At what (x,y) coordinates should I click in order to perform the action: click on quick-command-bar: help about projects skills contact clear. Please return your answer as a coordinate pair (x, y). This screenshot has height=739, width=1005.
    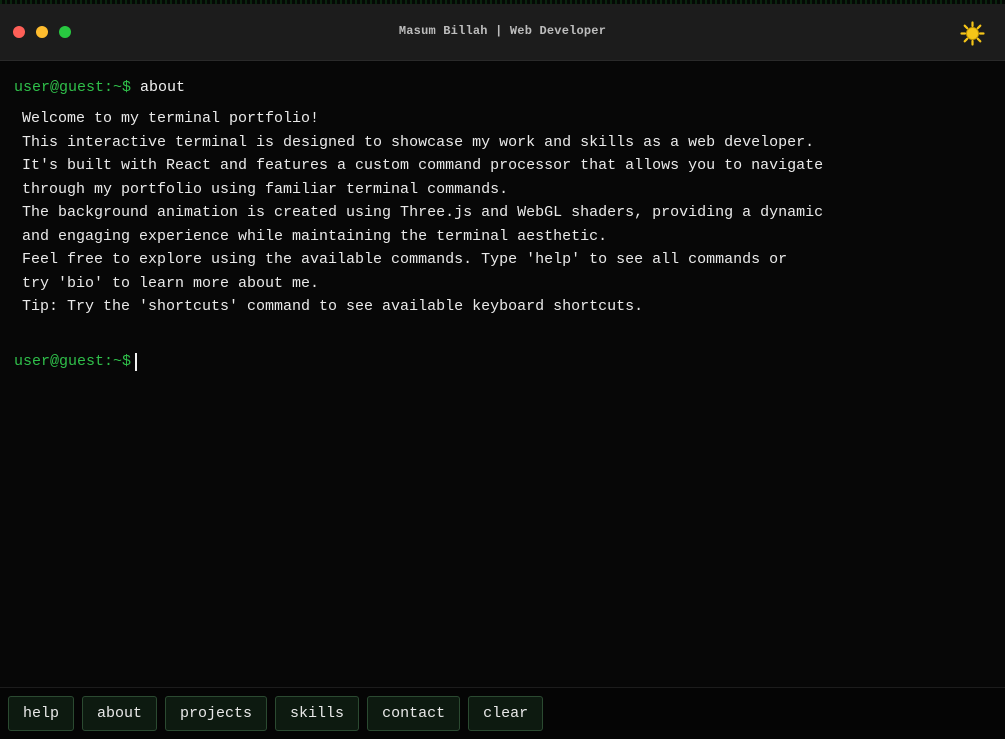
    Looking at the image, I should click on (502, 713).